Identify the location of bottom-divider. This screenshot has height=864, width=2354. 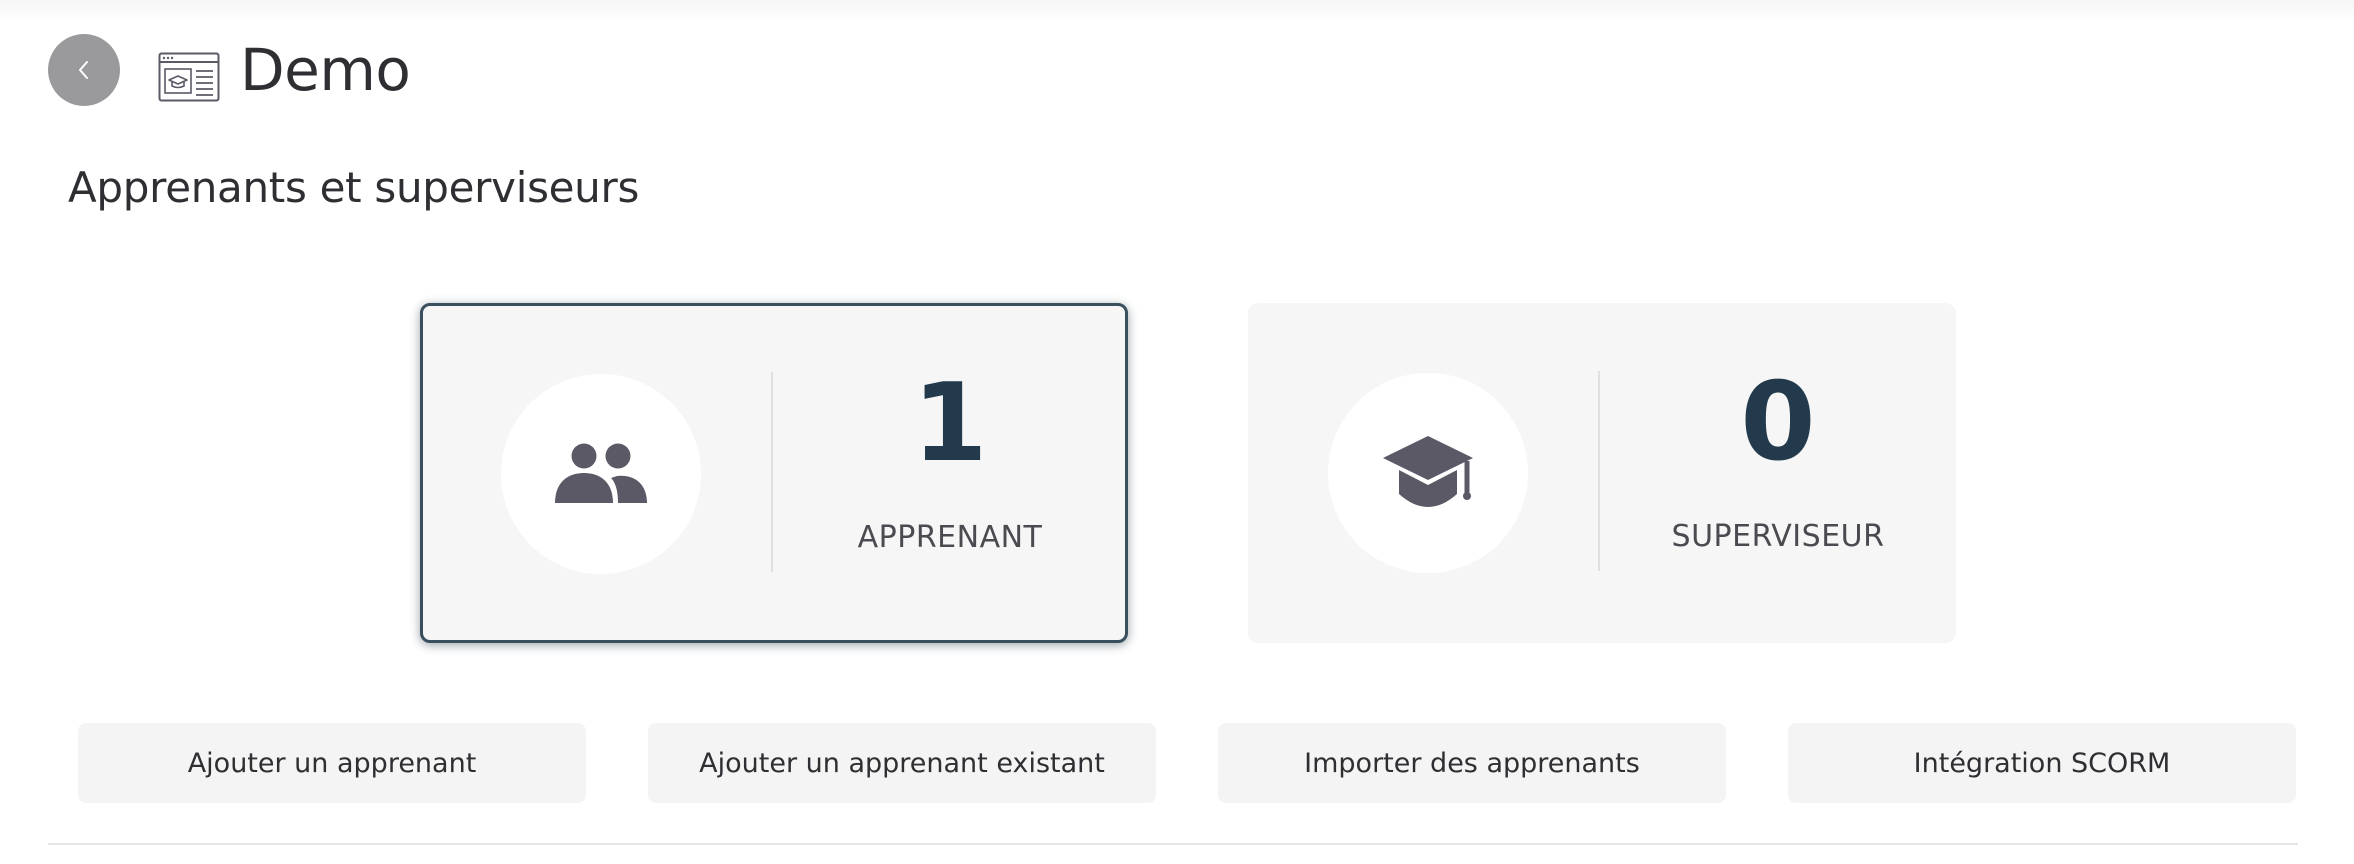
(1173, 844).